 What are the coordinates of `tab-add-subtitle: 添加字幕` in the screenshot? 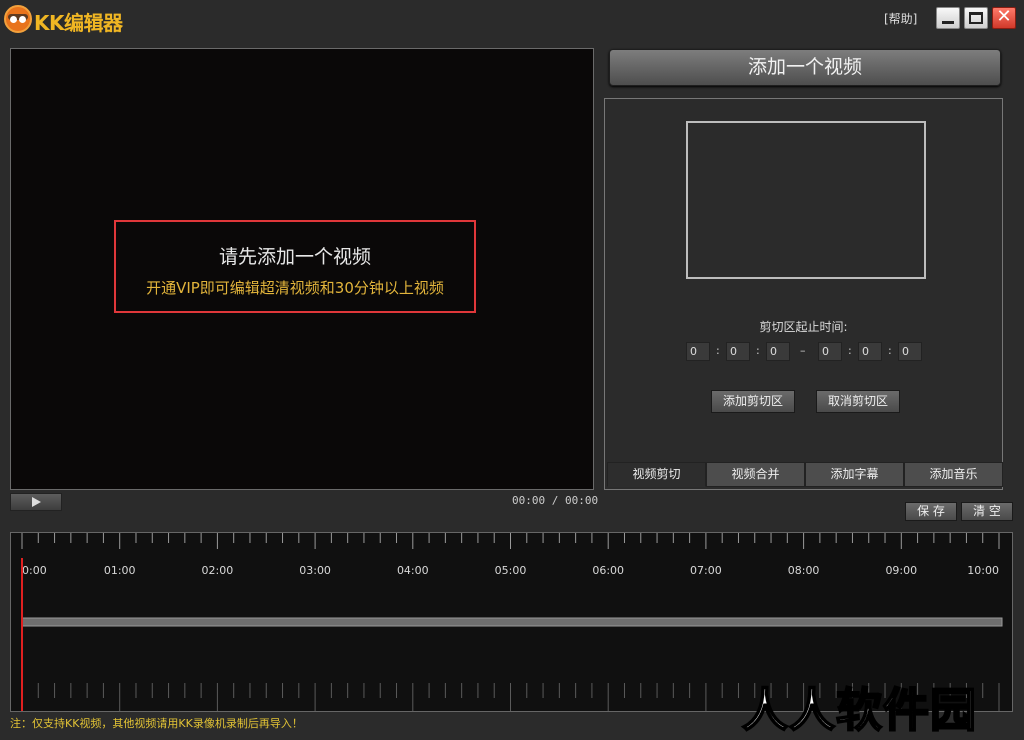 It's located at (854, 474).